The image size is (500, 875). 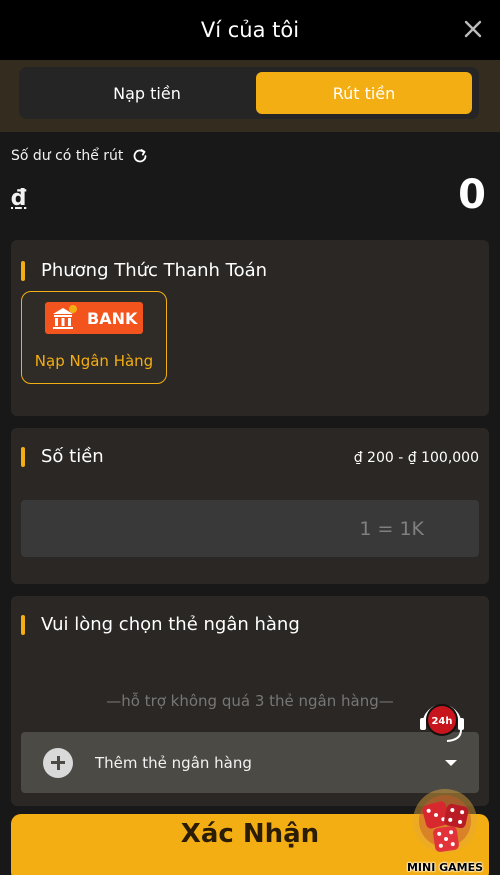 What do you see at coordinates (250, 528) in the screenshot?
I see `amount-input` at bounding box center [250, 528].